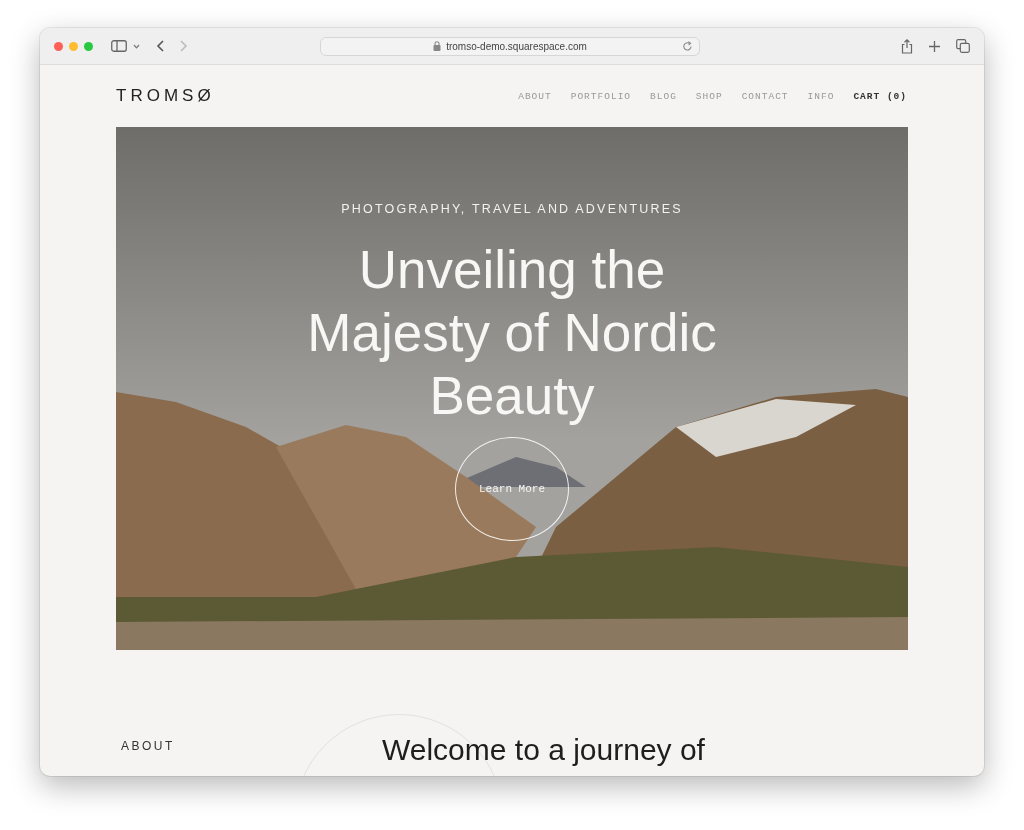  Describe the element at coordinates (535, 96) in the screenshot. I see `nav-link: ABOUT` at that location.